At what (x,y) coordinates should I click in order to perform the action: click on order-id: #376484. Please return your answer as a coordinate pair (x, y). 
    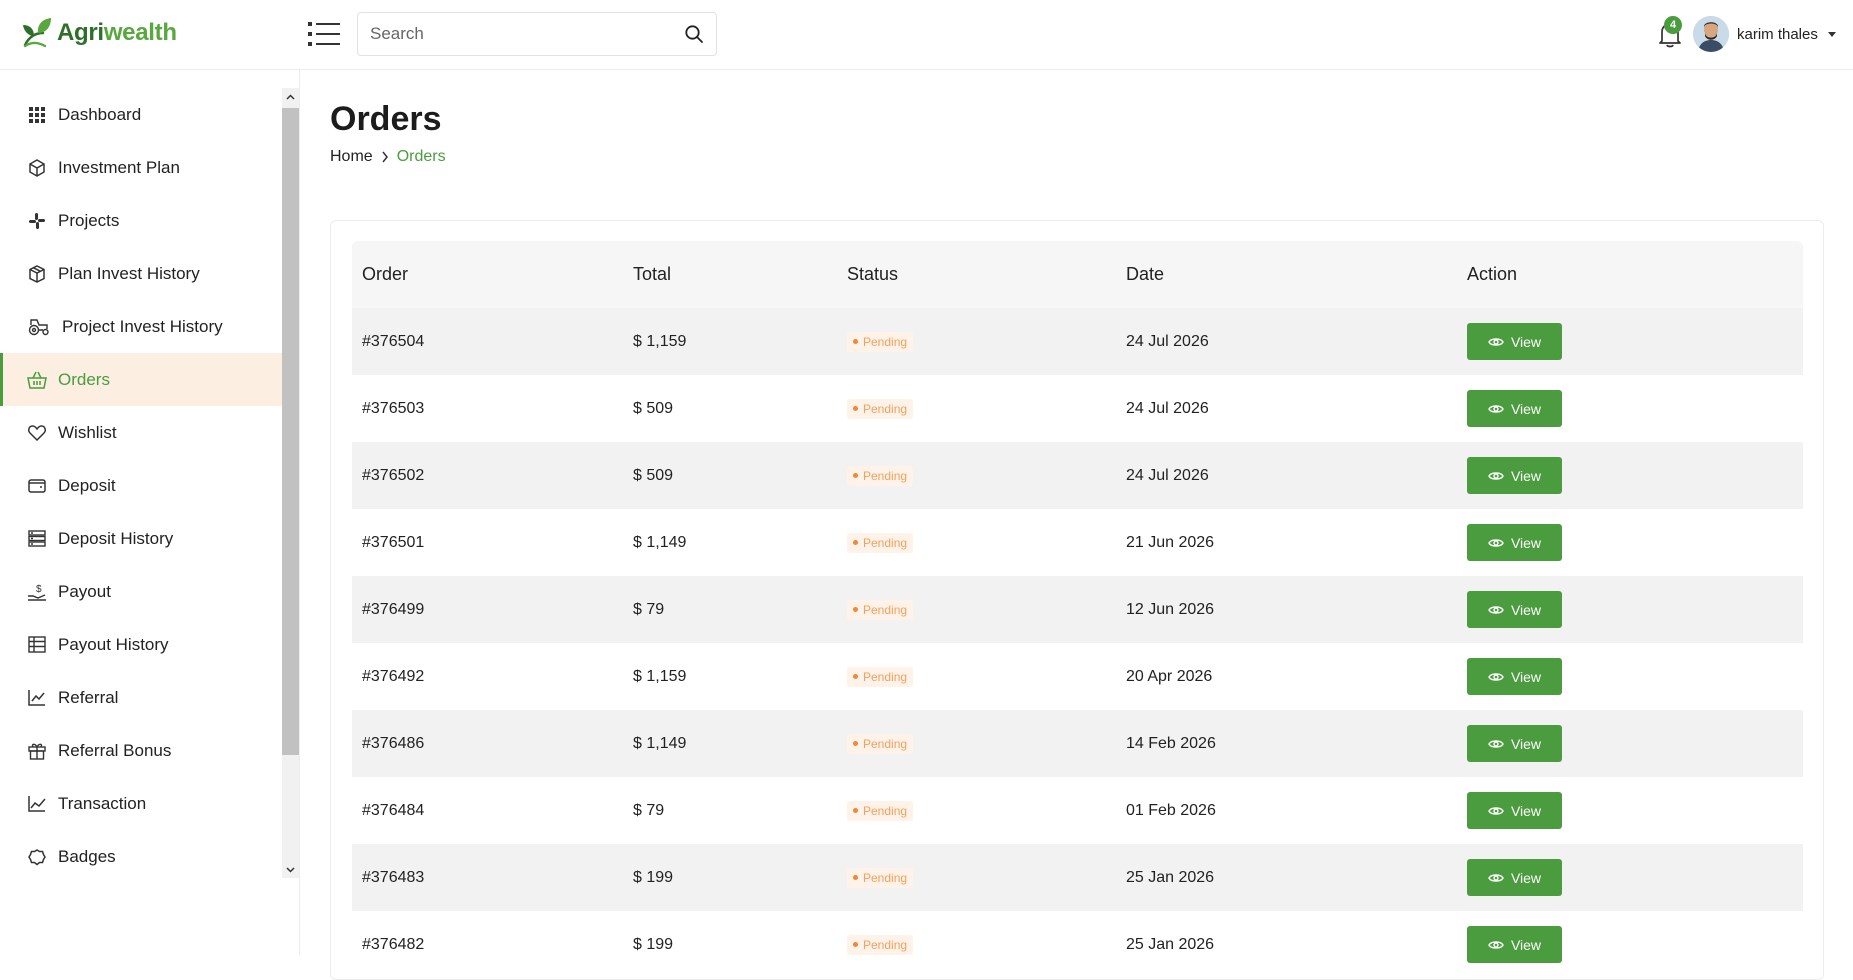
    Looking at the image, I should click on (393, 810).